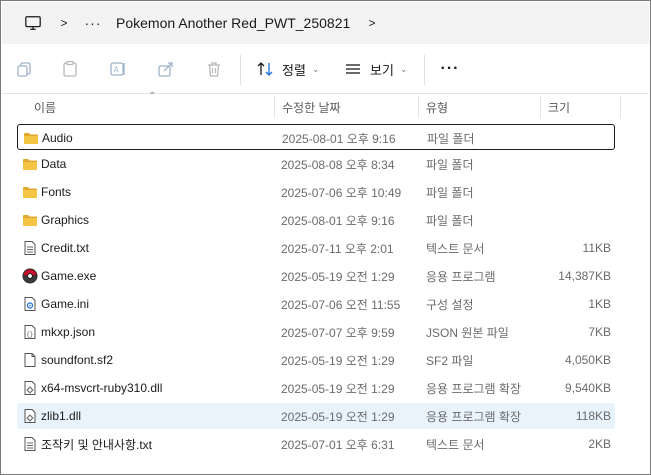 This screenshot has height=475, width=651. I want to click on file-modified-date: 2025-07-06 오전 11:55, so click(341, 304).